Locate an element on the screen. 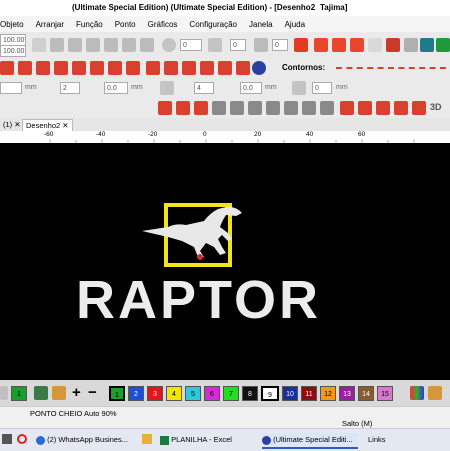 This screenshot has width=450, height=451. pattern-5-icon is located at coordinates (79, 68).